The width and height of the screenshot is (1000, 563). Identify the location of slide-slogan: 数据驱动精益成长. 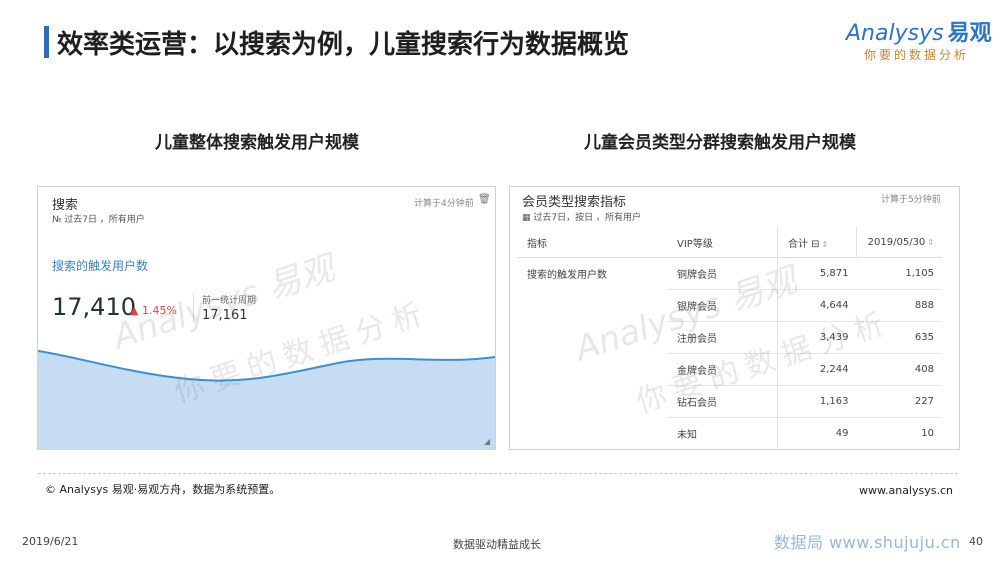
(497, 544).